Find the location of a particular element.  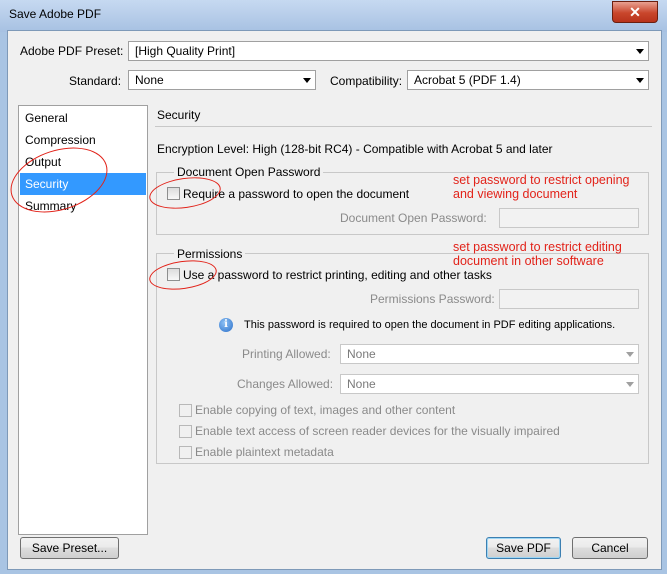

changes-allowed-dropdown: None is located at coordinates (489, 384).